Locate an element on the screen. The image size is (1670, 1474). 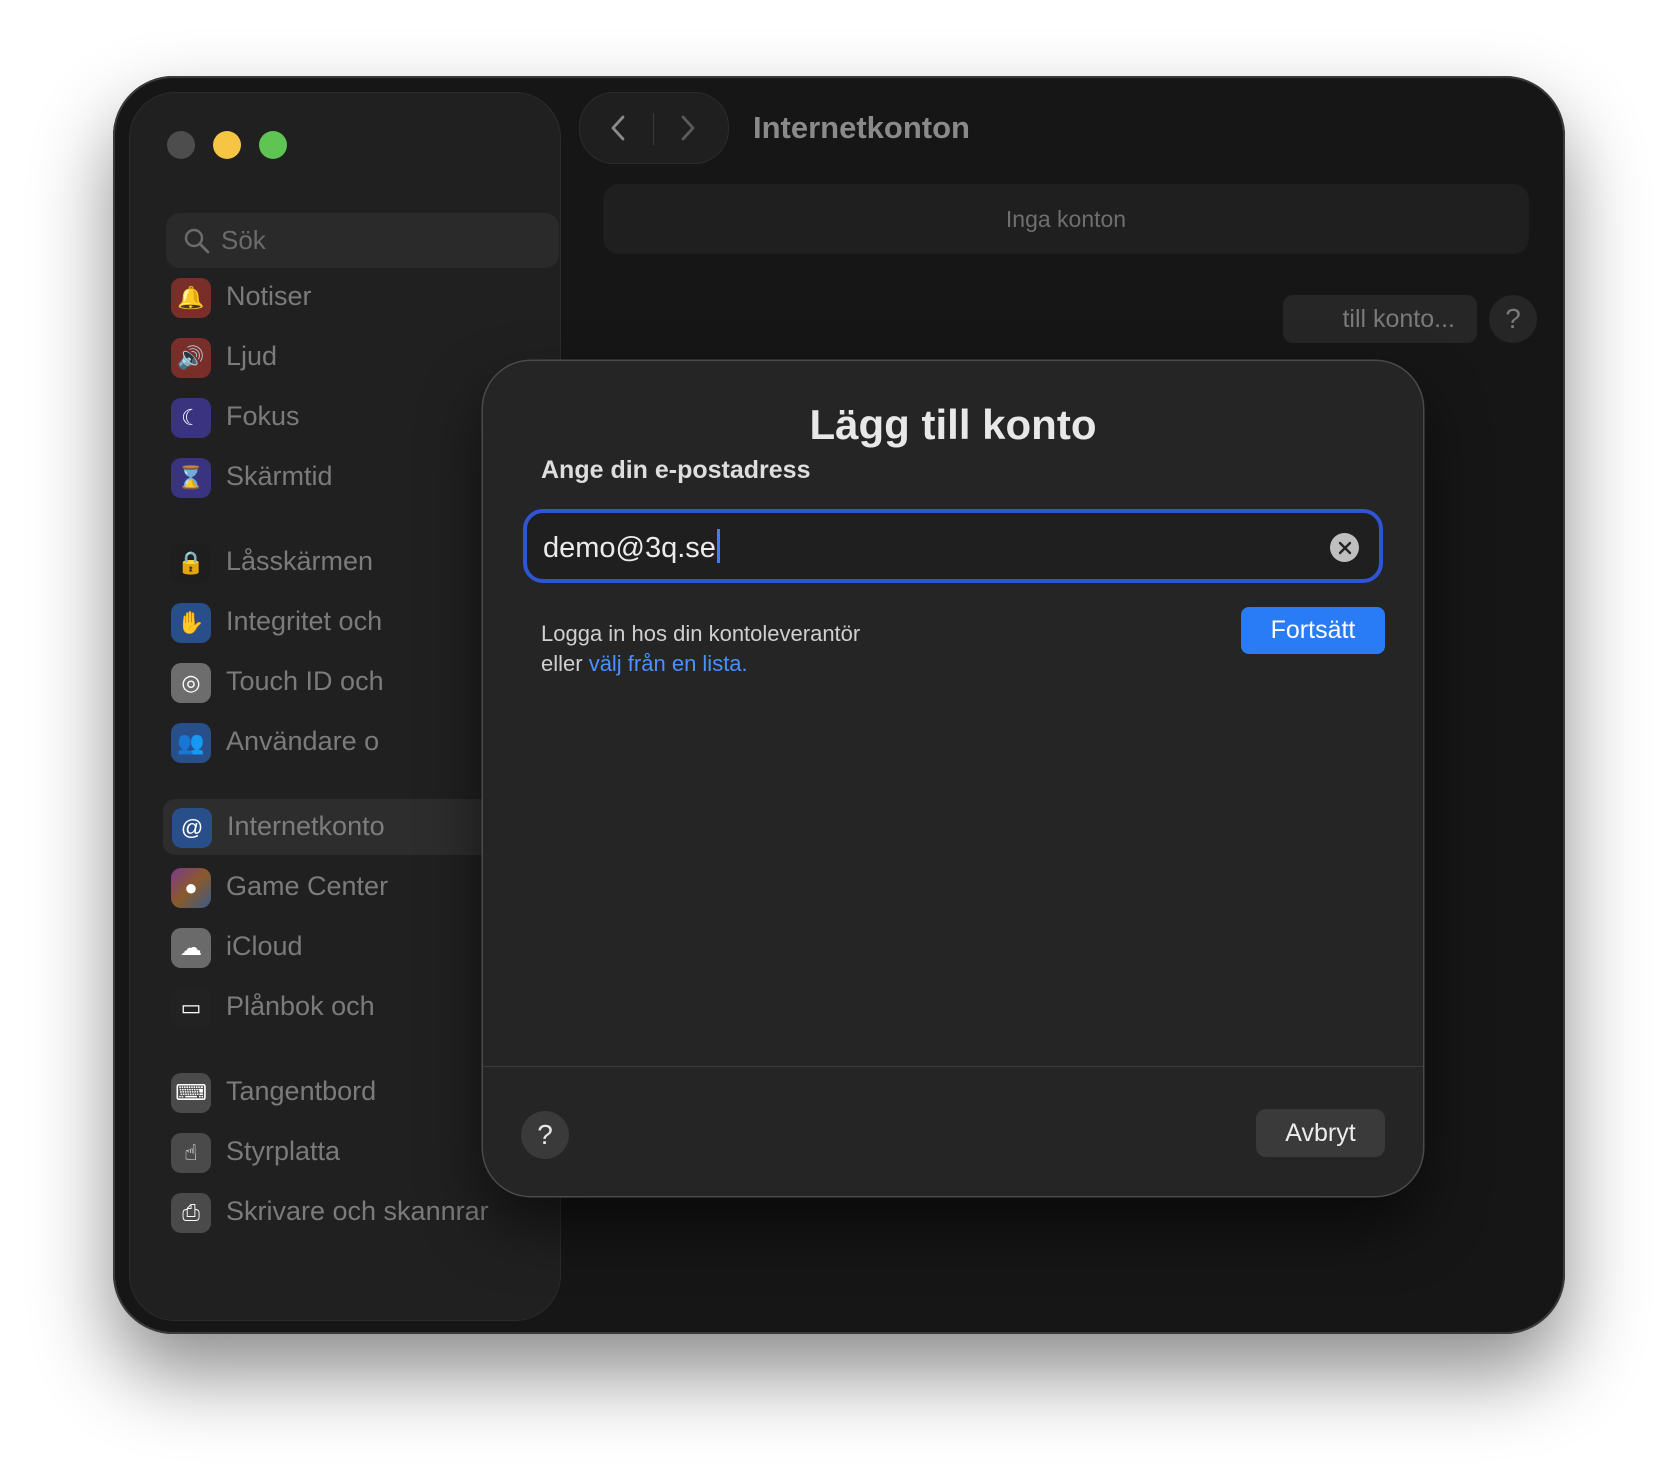
sidebar-item-label: Integritet och is located at coordinates (304, 621).